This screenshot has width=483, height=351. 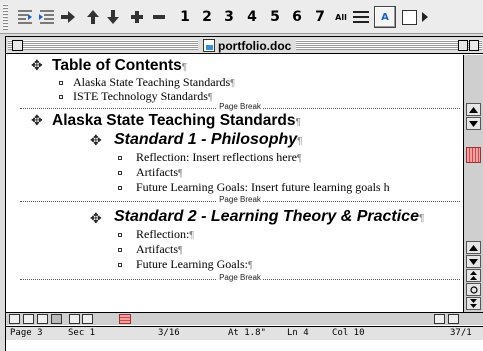 I want to click on outline-heading-2: Standard 2 - Learning Theory & Practice¶, so click(x=269, y=217).